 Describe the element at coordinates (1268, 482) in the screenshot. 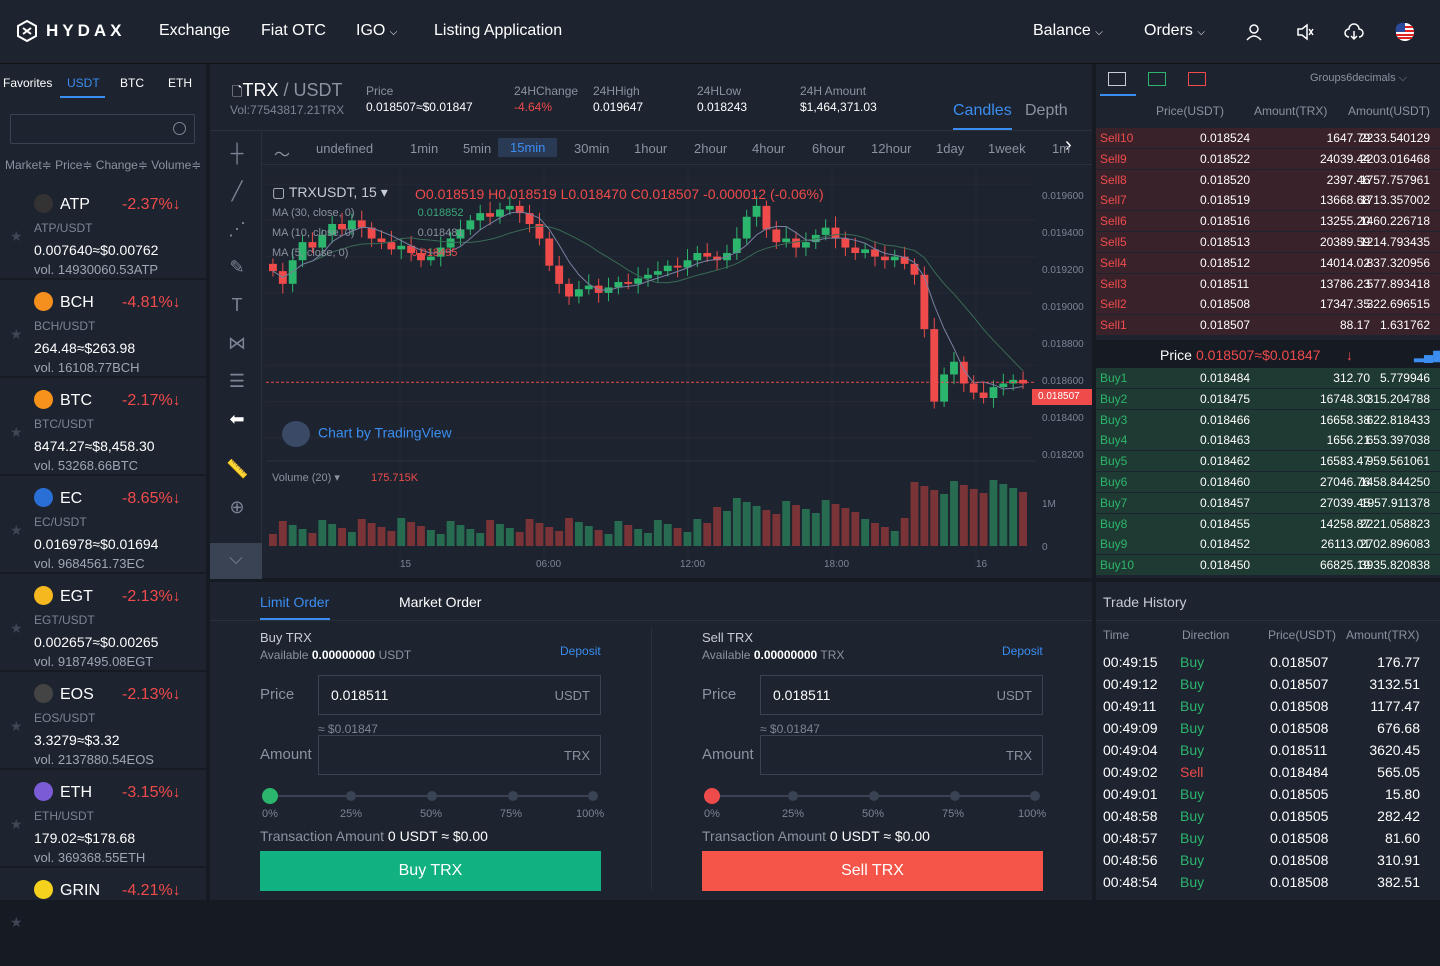

I see `ob-row-buys: Buy6 0.018460 27046.76 1458.844250` at that location.